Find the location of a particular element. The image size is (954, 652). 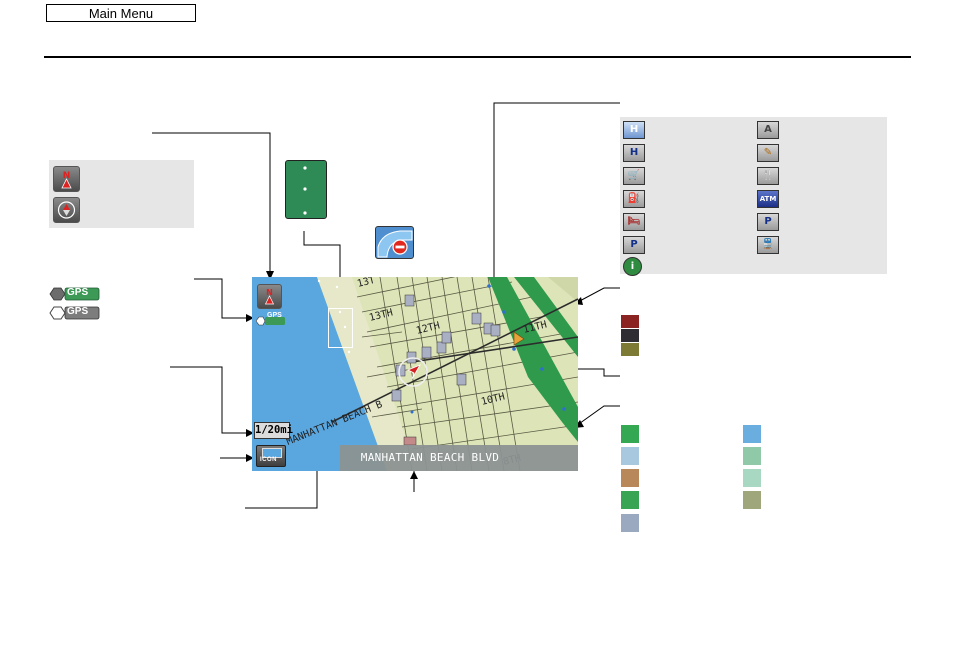

acura-dealer-icon: A is located at coordinates (768, 130).